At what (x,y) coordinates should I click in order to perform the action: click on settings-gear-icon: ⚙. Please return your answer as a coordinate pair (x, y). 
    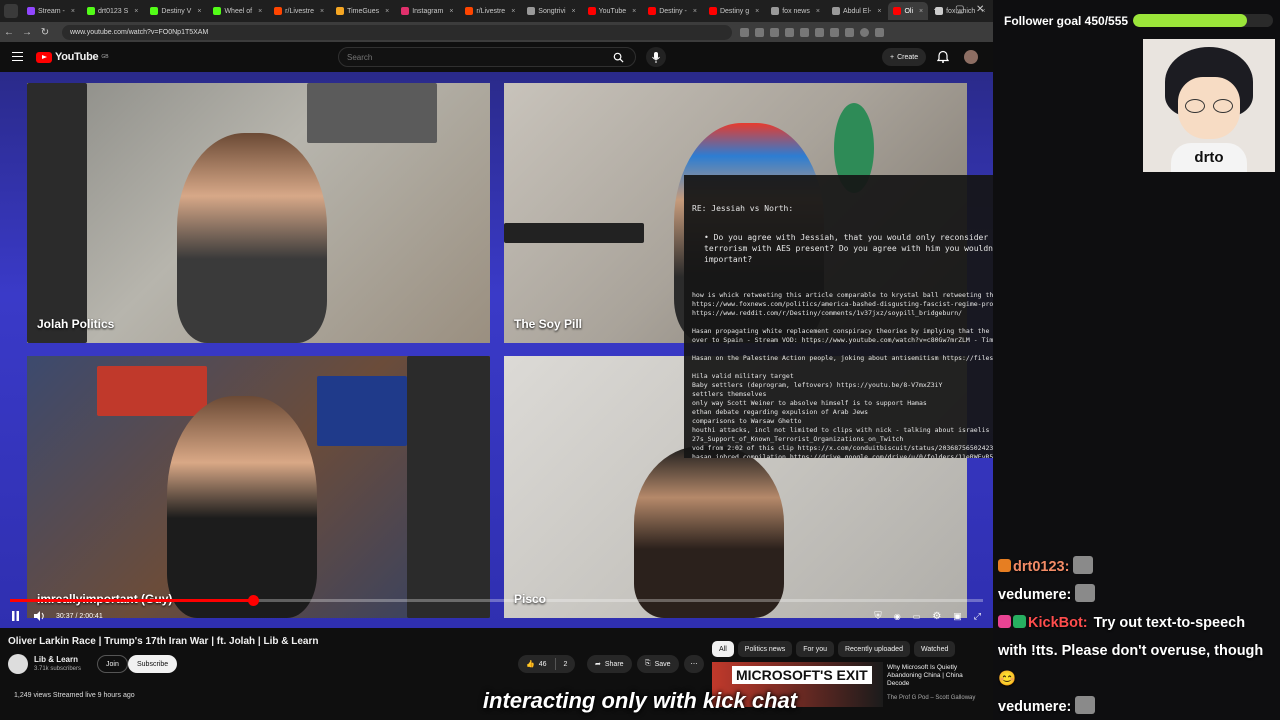
    Looking at the image, I should click on (936, 616).